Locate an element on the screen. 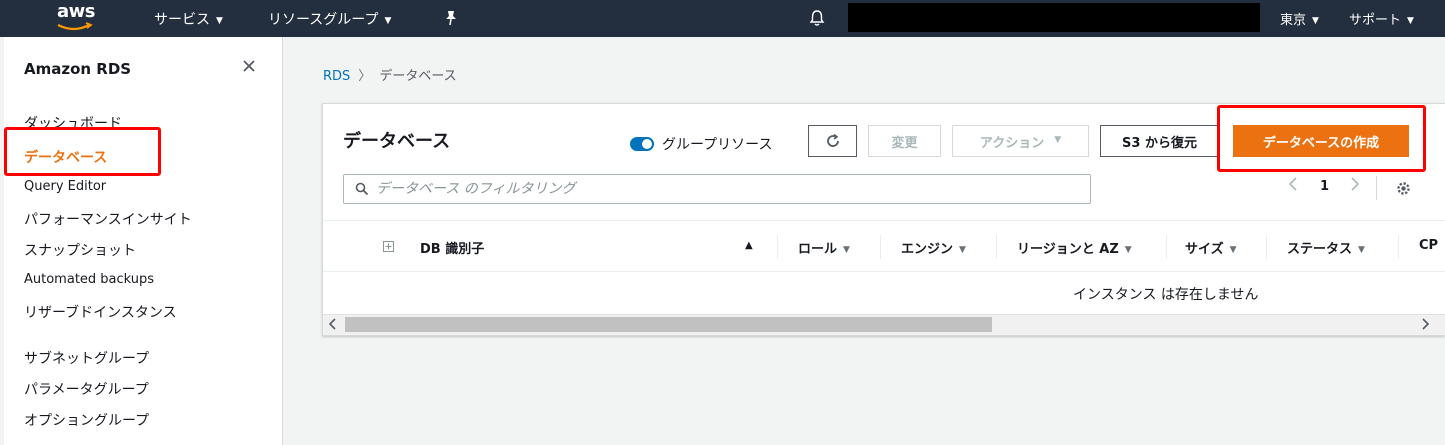 The image size is (1445, 445). resource-groups-menu: リソースグループ ▼ is located at coordinates (329, 19).